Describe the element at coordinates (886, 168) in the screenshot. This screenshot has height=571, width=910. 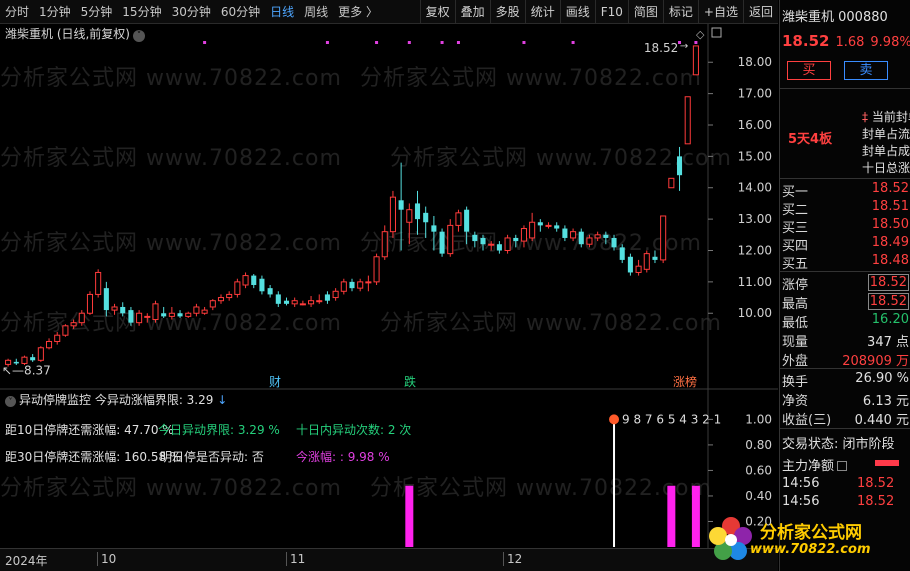
I see `info-line: 十日总涨` at that location.